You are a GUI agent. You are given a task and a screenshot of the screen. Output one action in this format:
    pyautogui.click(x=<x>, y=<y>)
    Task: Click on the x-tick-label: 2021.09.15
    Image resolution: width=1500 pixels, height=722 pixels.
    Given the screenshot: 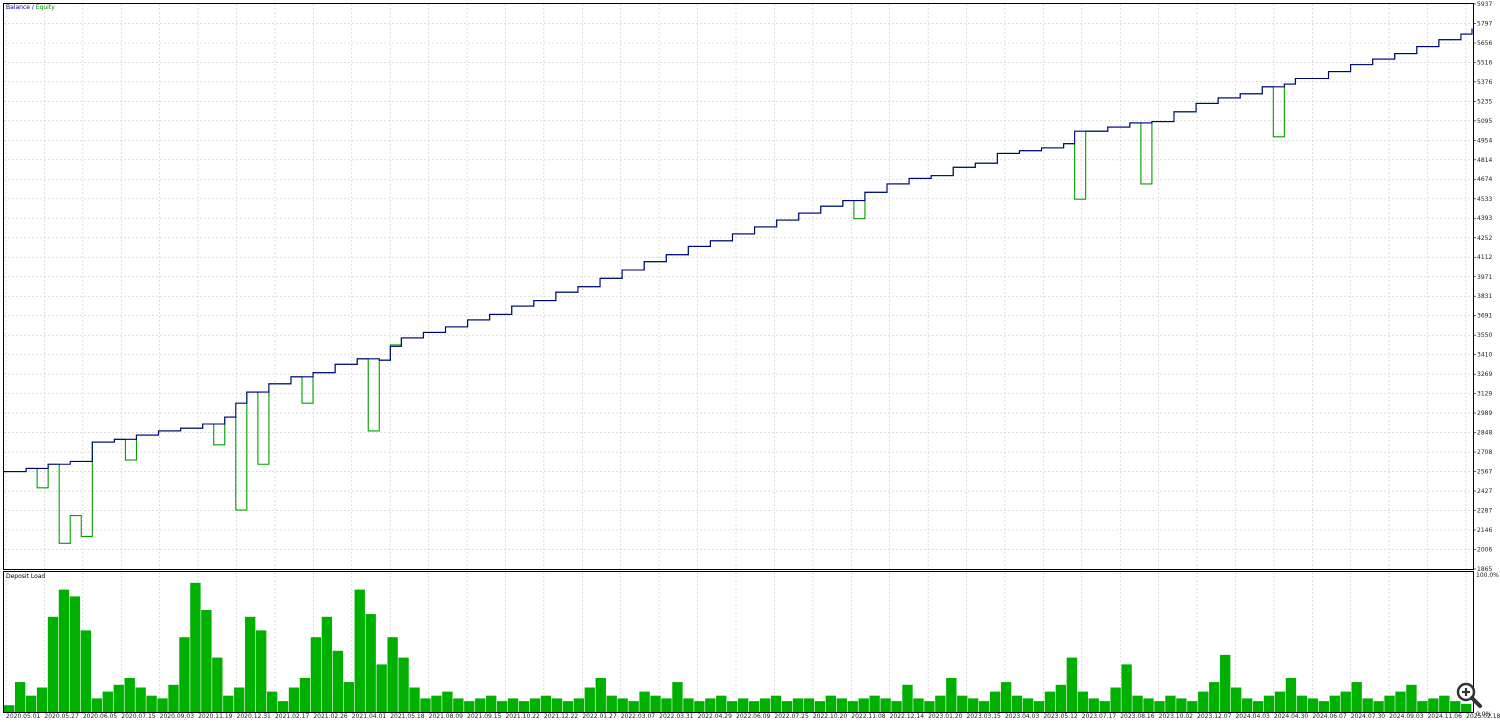 What is the action you would take?
    pyautogui.click(x=484, y=716)
    